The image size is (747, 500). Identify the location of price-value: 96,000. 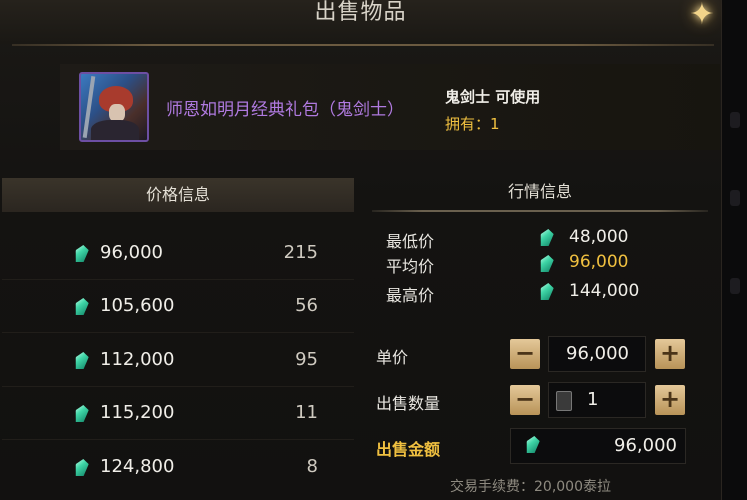
(131, 252).